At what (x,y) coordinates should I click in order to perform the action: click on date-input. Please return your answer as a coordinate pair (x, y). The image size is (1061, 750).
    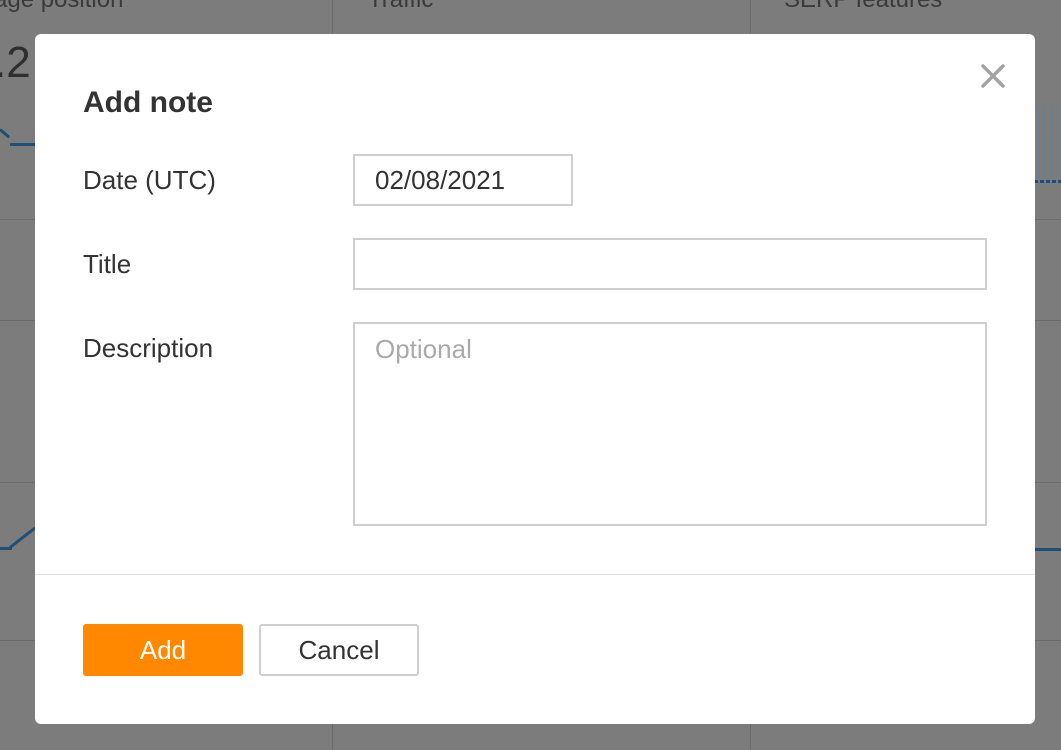
    Looking at the image, I should click on (463, 180).